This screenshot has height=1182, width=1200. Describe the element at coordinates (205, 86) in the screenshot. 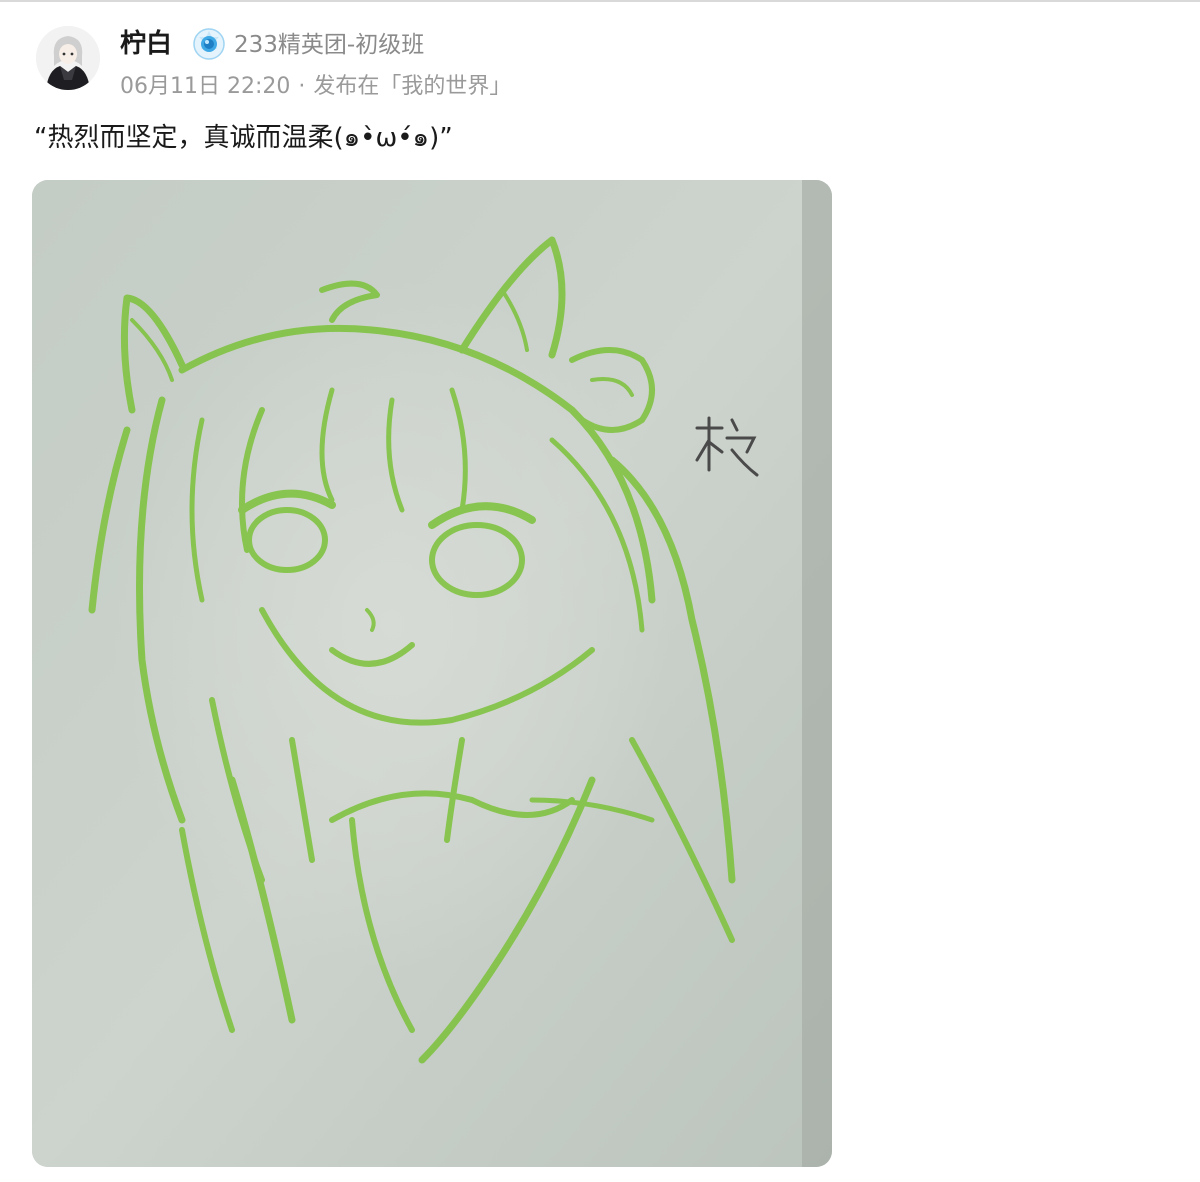

I see `post-date: 06月11日 22:20` at that location.